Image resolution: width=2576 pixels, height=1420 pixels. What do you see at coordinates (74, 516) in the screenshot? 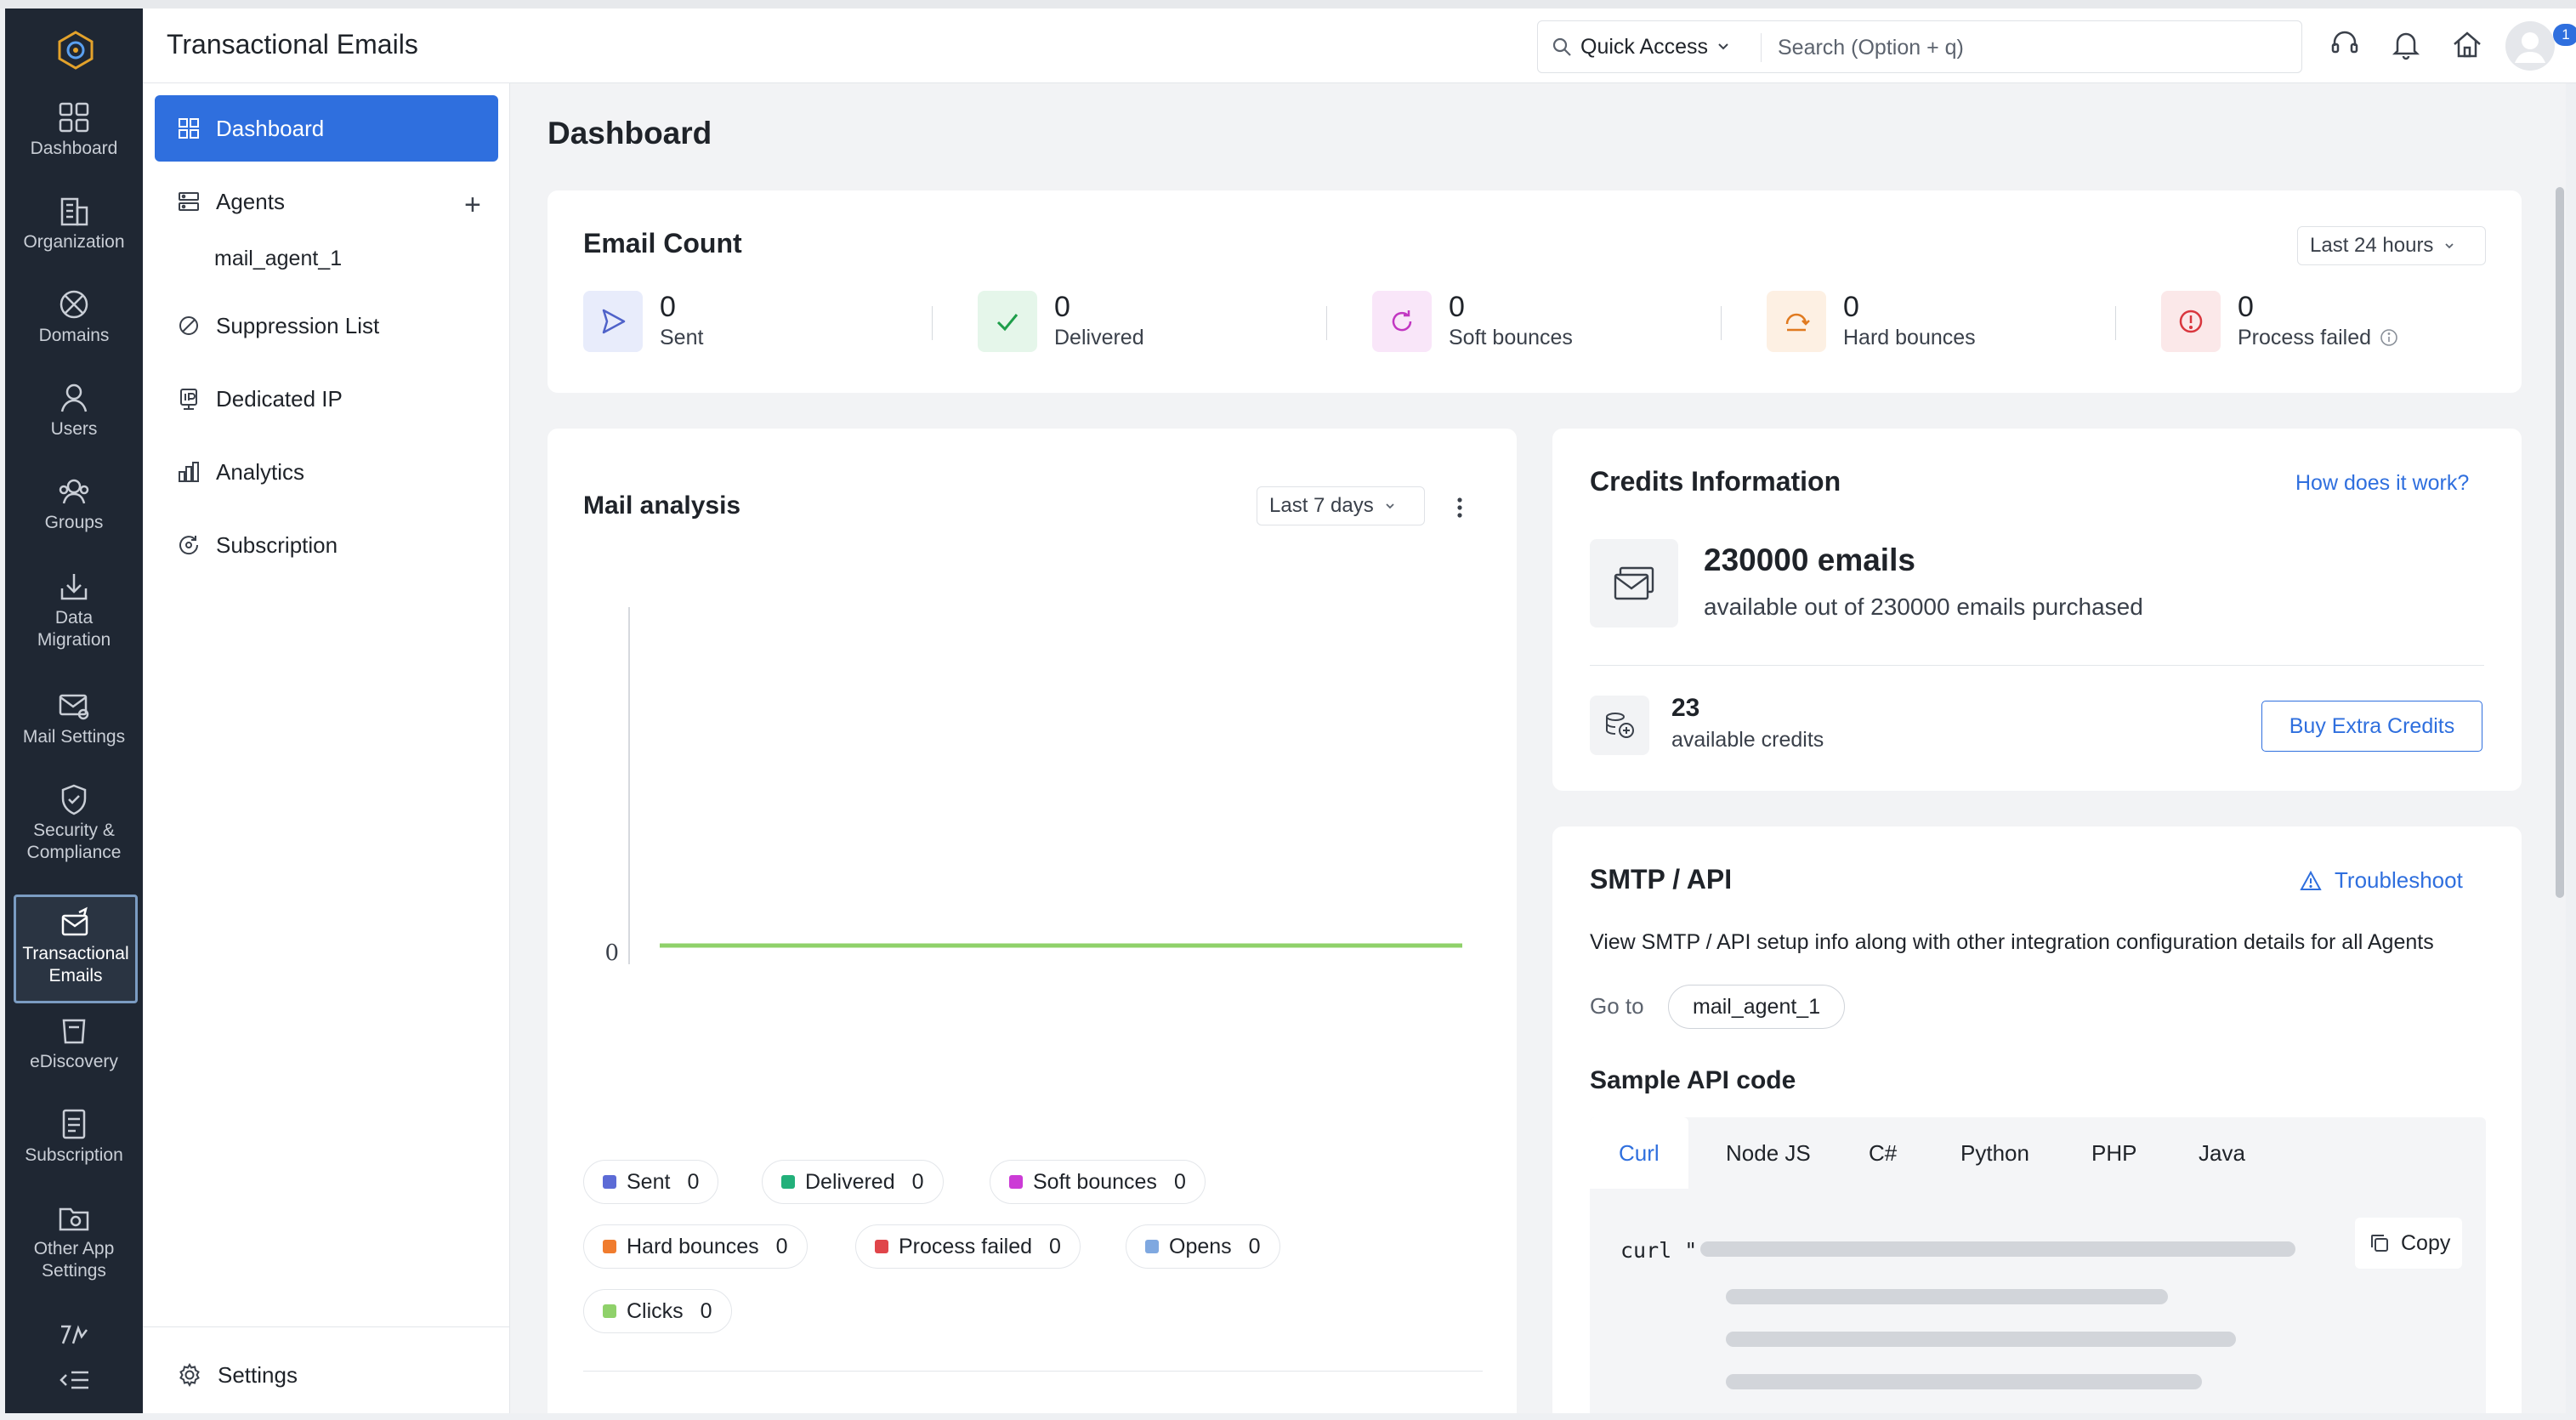
I see `rail-item-groups: Groups` at bounding box center [74, 516].